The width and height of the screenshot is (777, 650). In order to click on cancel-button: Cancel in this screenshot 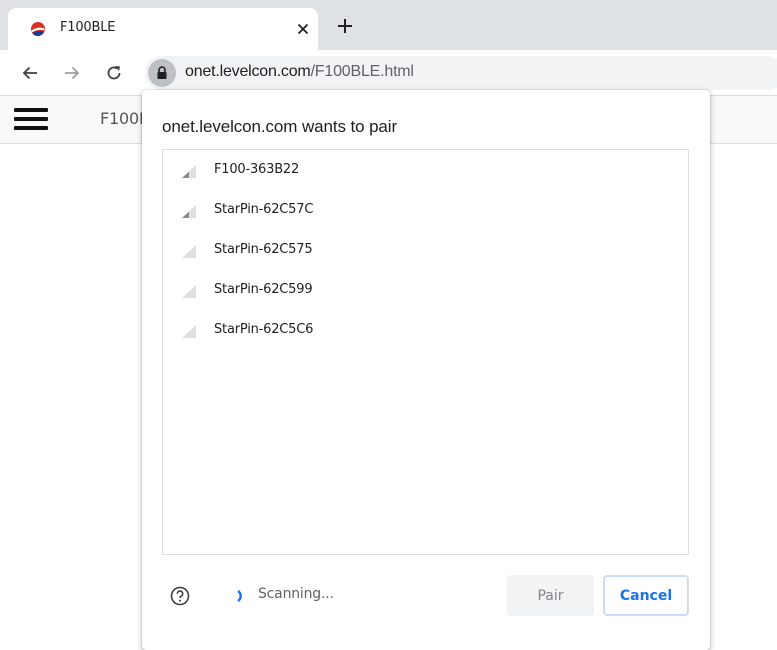, I will do `click(646, 595)`.